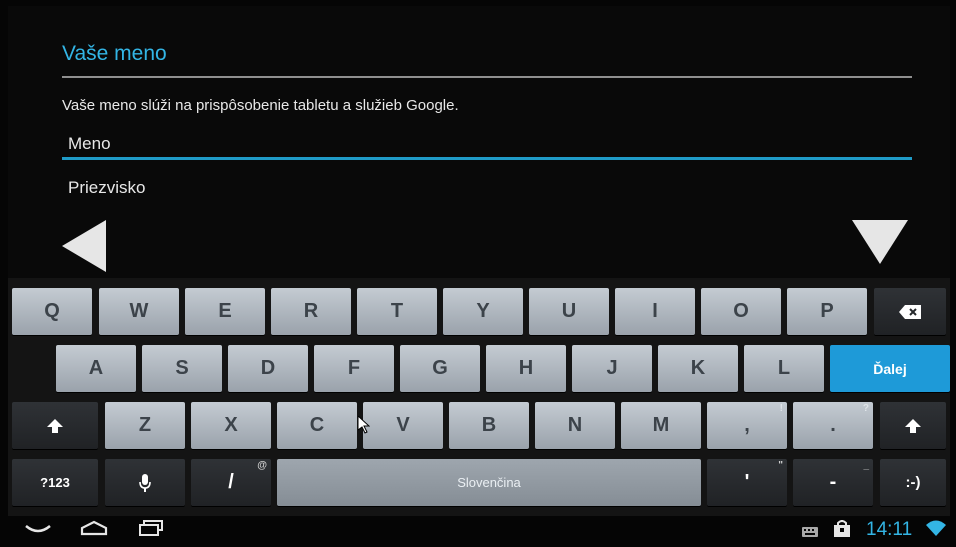 This screenshot has width=956, height=547. Describe the element at coordinates (145, 425) in the screenshot. I see `key-z: Z` at that location.